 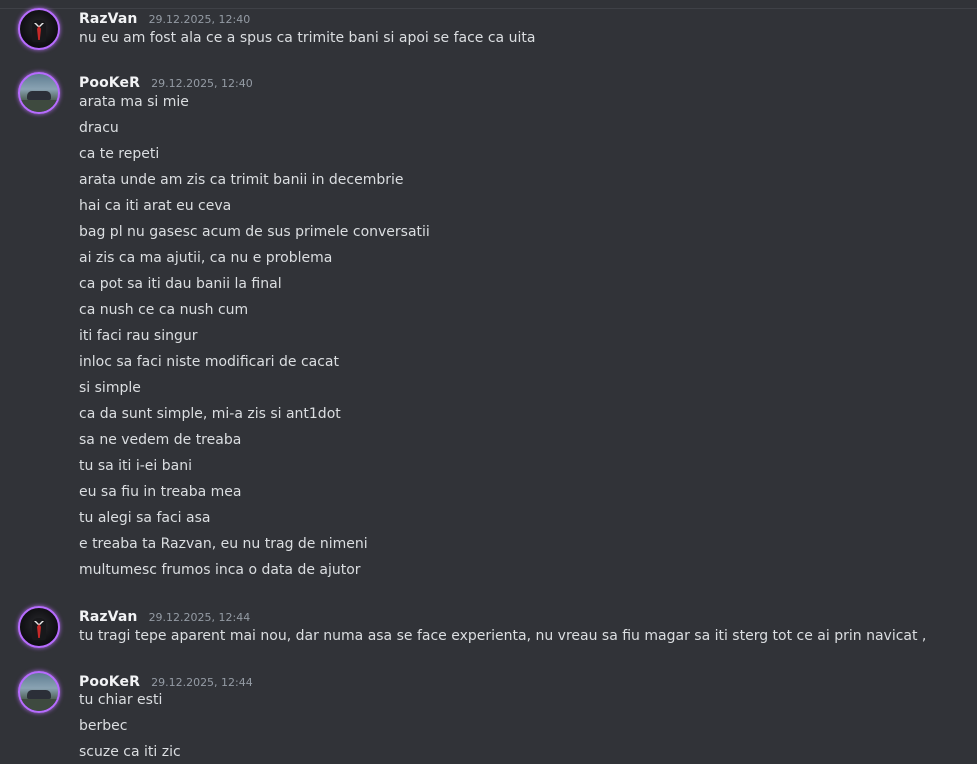 What do you see at coordinates (103, 726) in the screenshot?
I see `message-line: berbec` at bounding box center [103, 726].